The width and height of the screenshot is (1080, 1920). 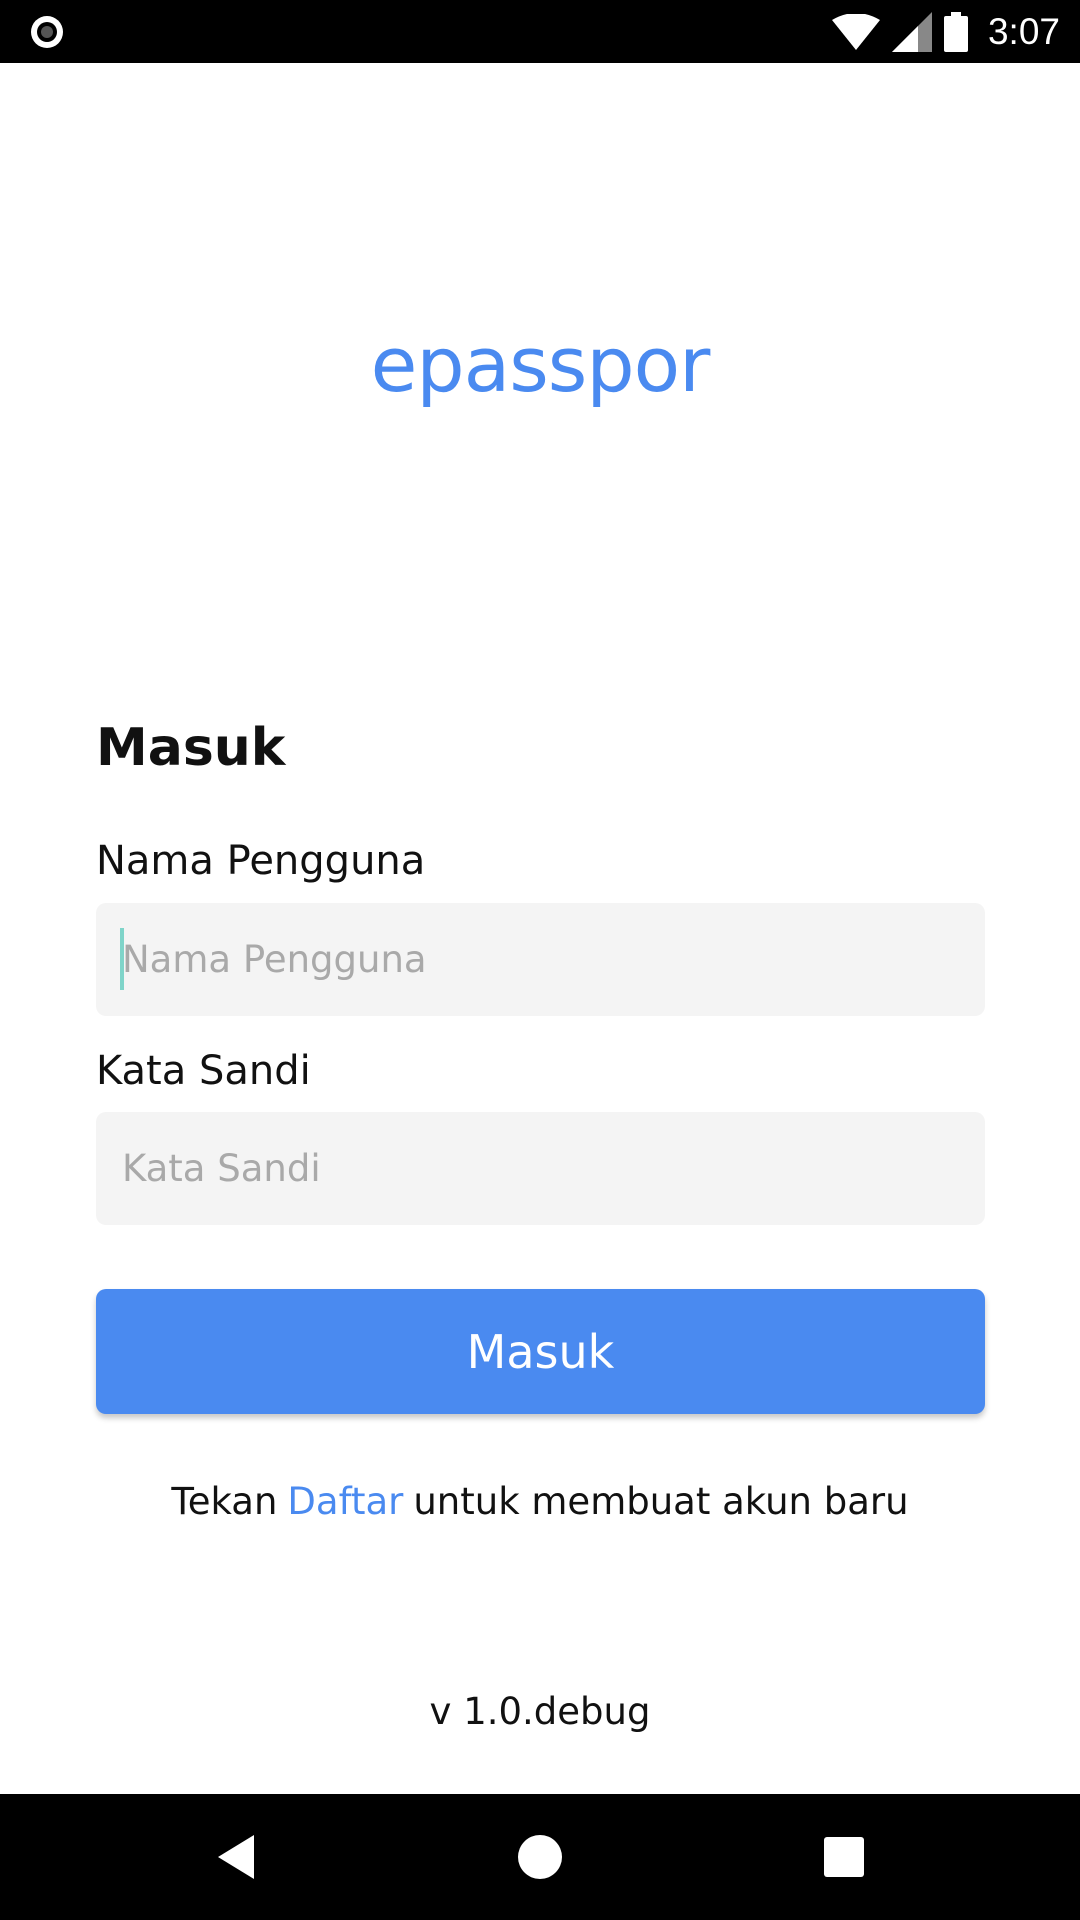 What do you see at coordinates (955, 31) in the screenshot?
I see `battery-icon` at bounding box center [955, 31].